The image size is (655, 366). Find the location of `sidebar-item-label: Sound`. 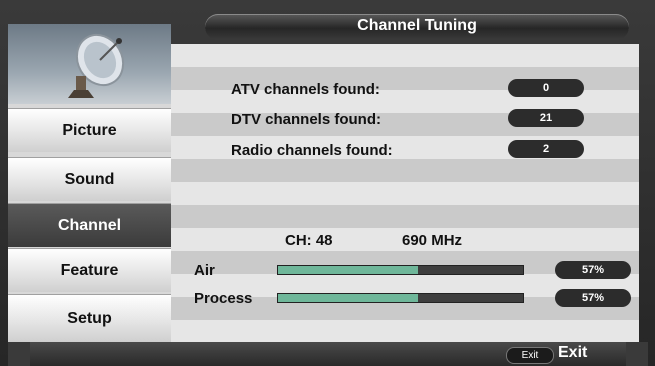

sidebar-item-label: Sound is located at coordinates (89, 179).